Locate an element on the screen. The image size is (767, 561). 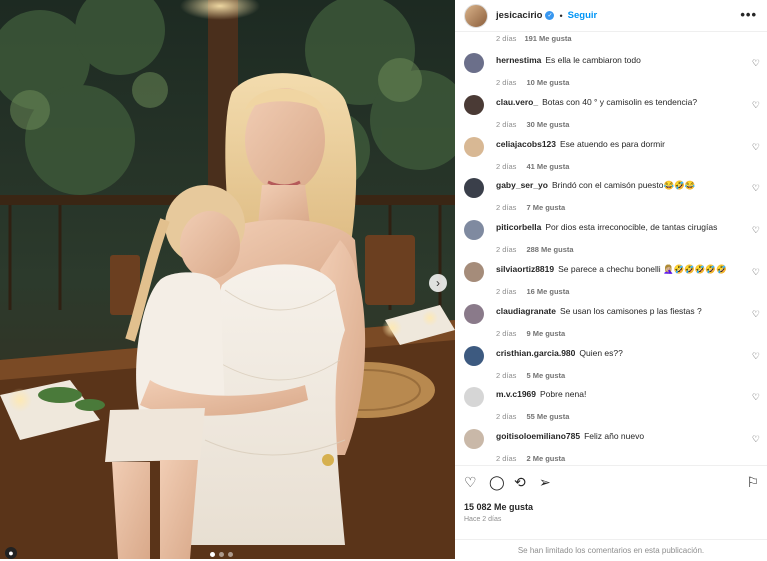
comment-likes: 30 Me gusta is located at coordinates (547, 124).